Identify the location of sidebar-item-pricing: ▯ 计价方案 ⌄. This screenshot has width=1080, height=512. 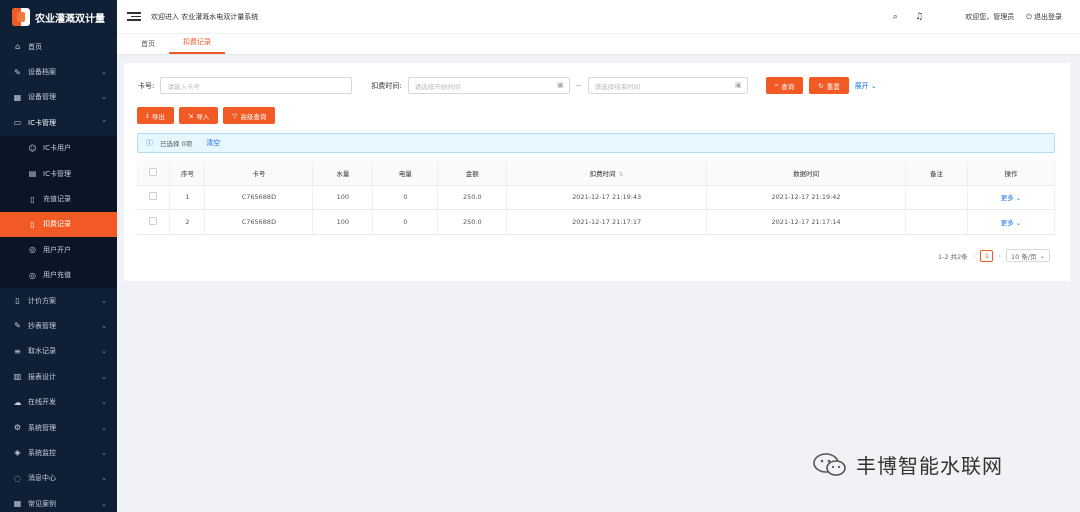
(58, 300).